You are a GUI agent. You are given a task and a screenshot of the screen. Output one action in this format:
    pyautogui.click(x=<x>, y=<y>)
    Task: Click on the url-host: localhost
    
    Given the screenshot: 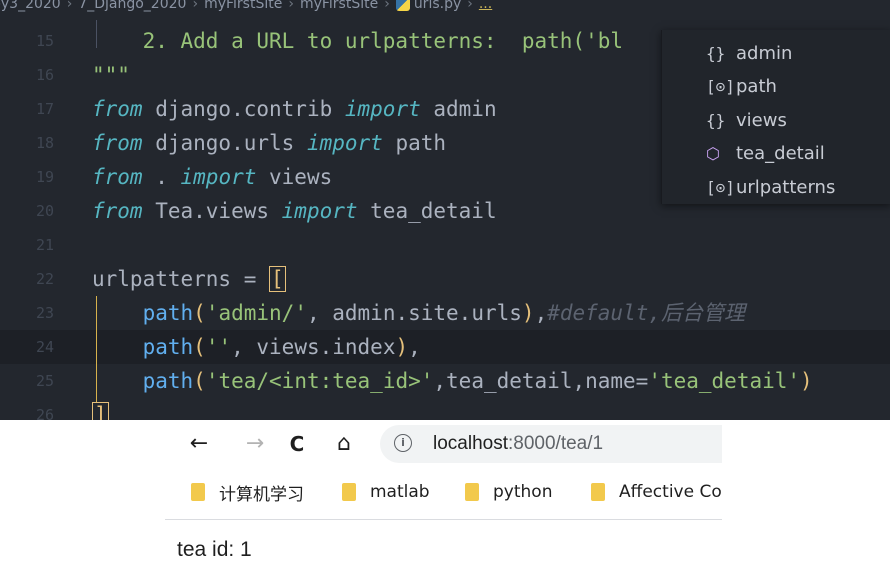 What is the action you would take?
    pyautogui.click(x=470, y=443)
    